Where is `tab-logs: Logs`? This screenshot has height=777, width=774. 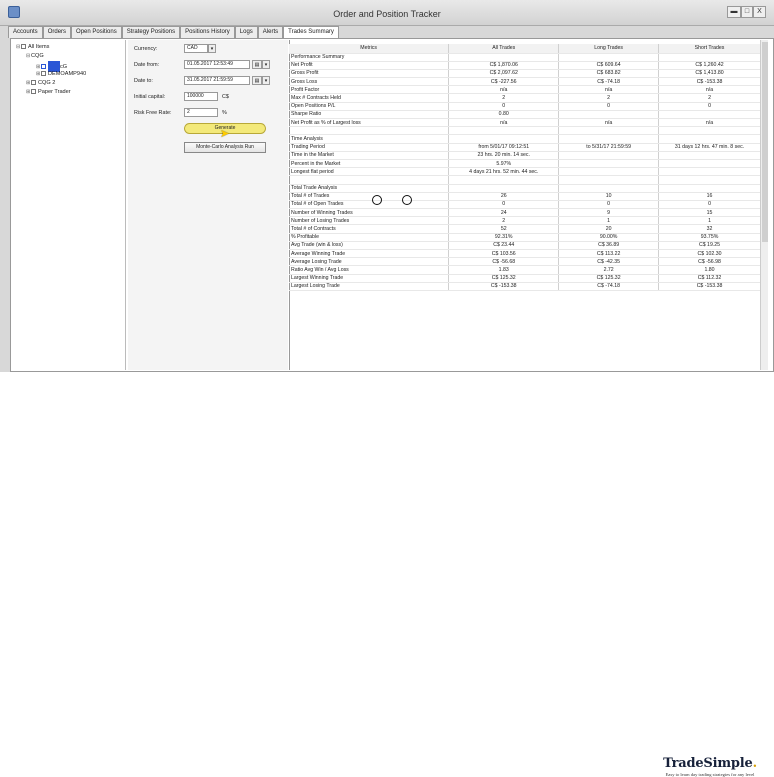
tab-logs: Logs is located at coordinates (246, 32).